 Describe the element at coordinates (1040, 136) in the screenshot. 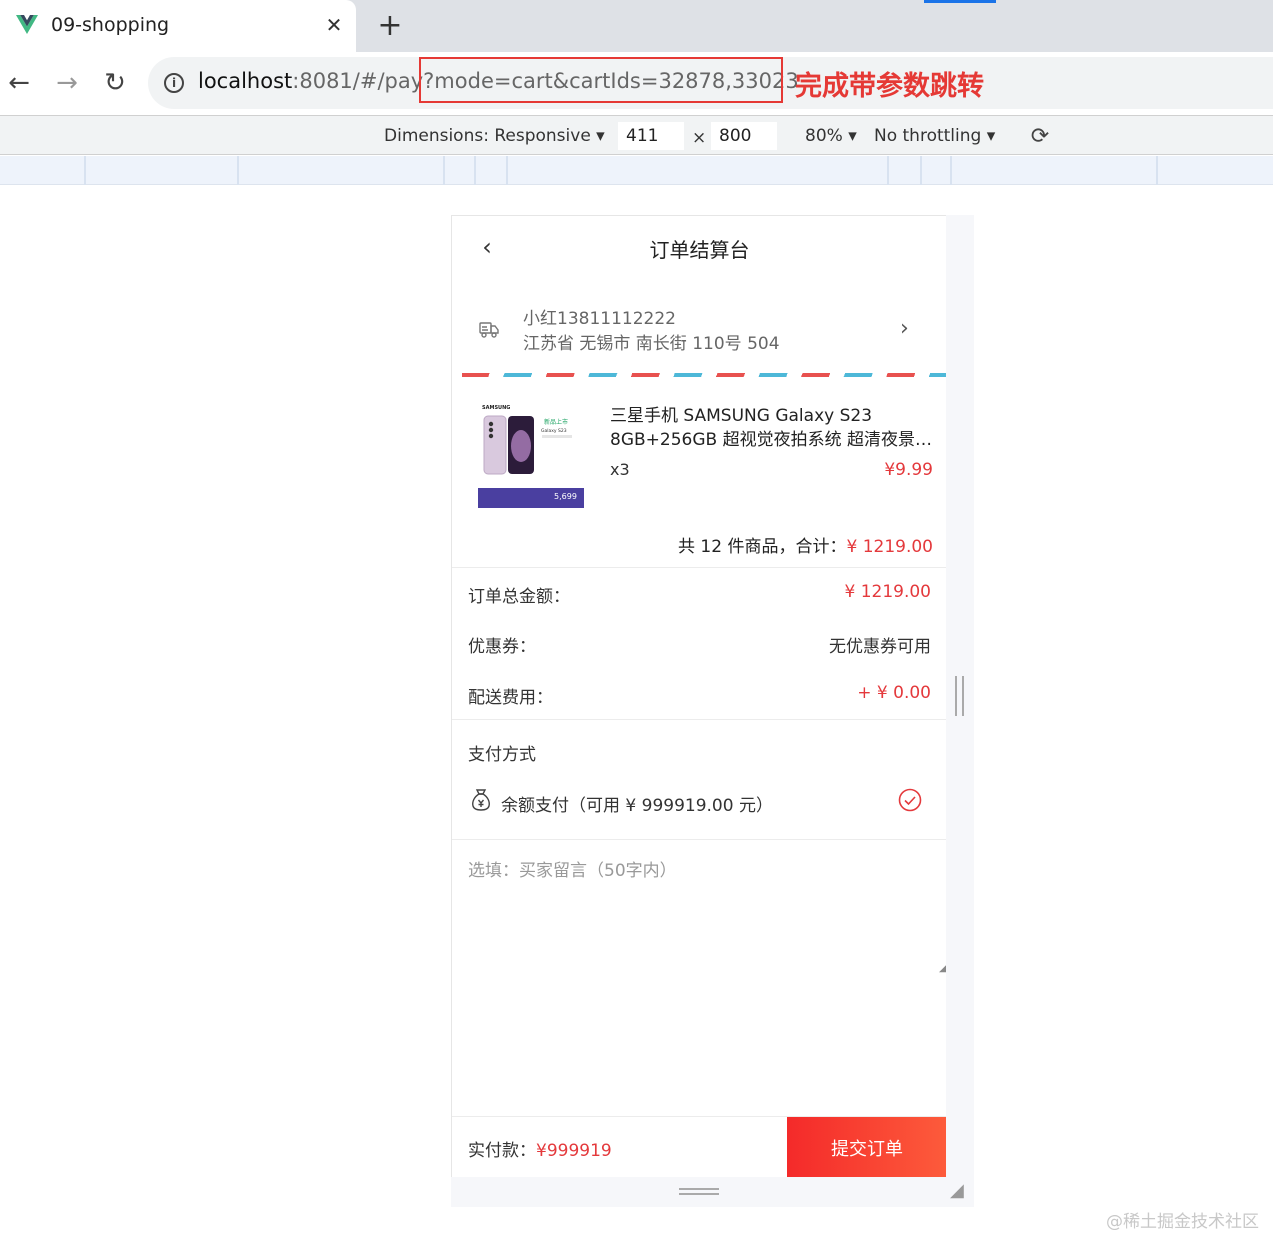

I see `rotate-icon: ⟳` at that location.